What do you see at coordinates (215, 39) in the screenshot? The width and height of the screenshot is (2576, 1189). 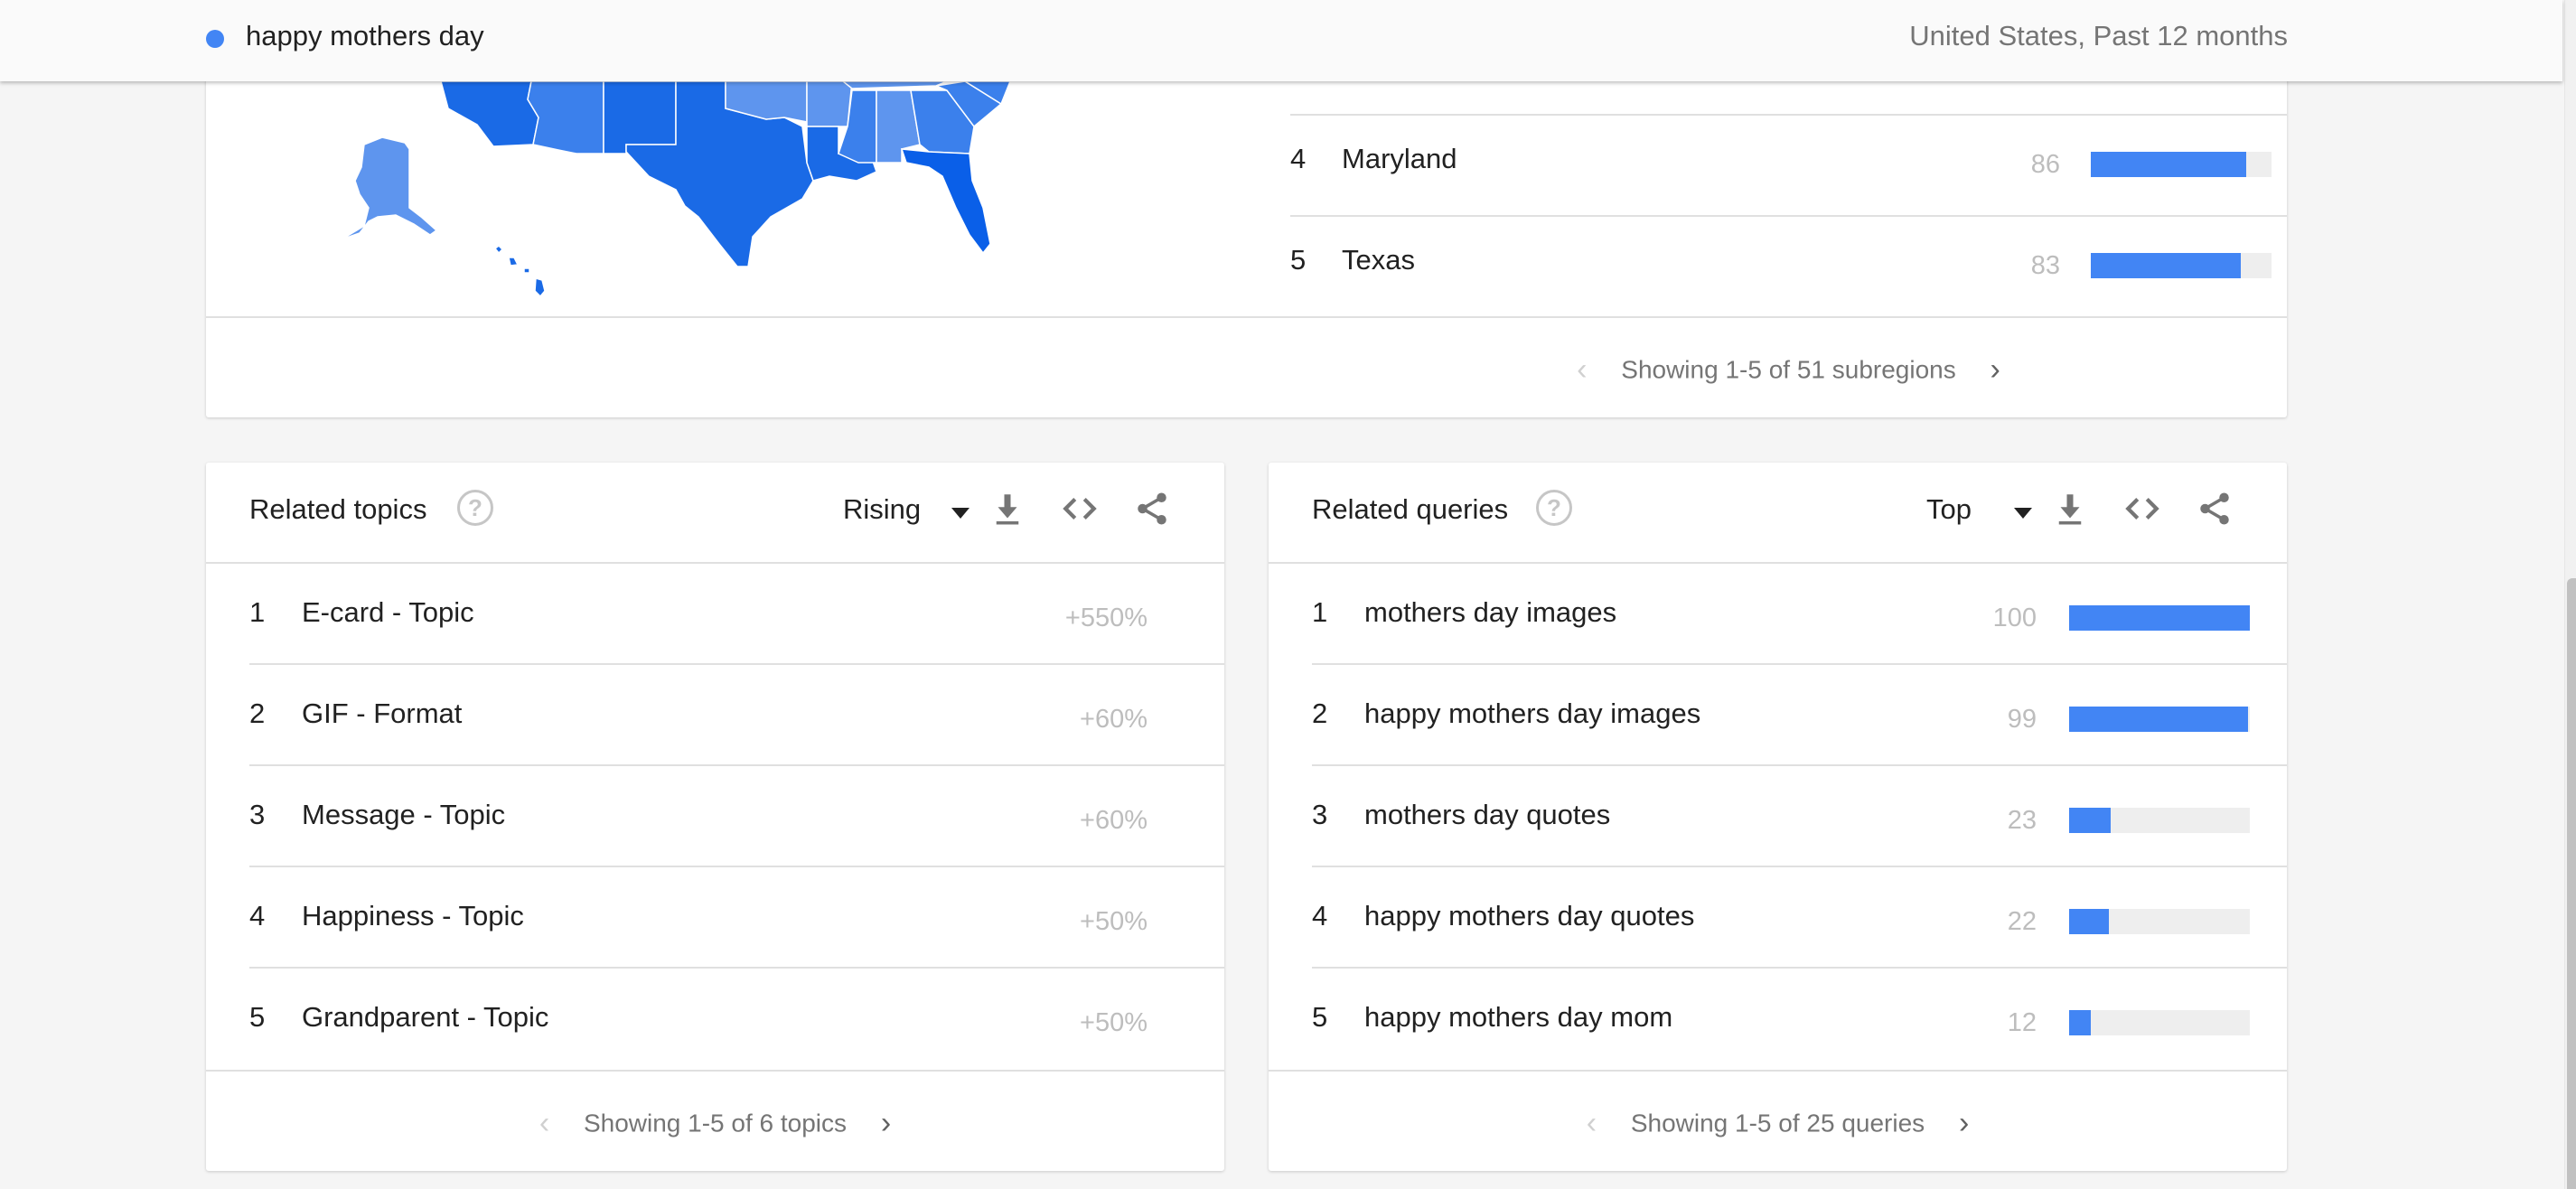 I see `search-term-color-dot` at bounding box center [215, 39].